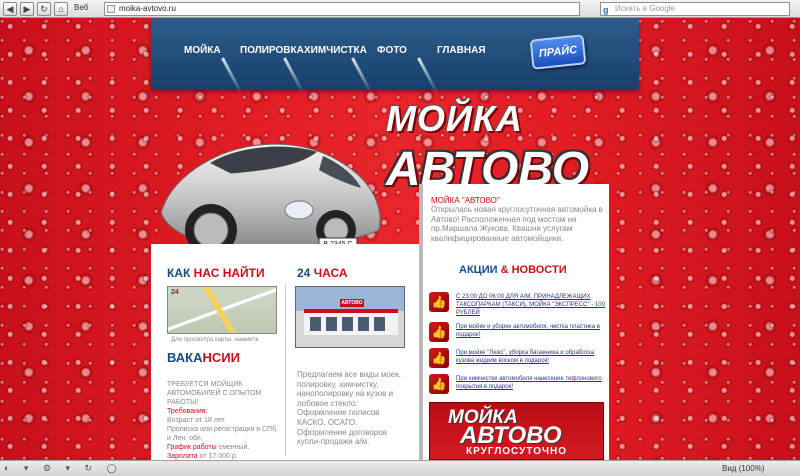 This screenshot has width=800, height=476. What do you see at coordinates (185, 357) in the screenshot?
I see `vacancy-heading-a: ВАКА` at bounding box center [185, 357].